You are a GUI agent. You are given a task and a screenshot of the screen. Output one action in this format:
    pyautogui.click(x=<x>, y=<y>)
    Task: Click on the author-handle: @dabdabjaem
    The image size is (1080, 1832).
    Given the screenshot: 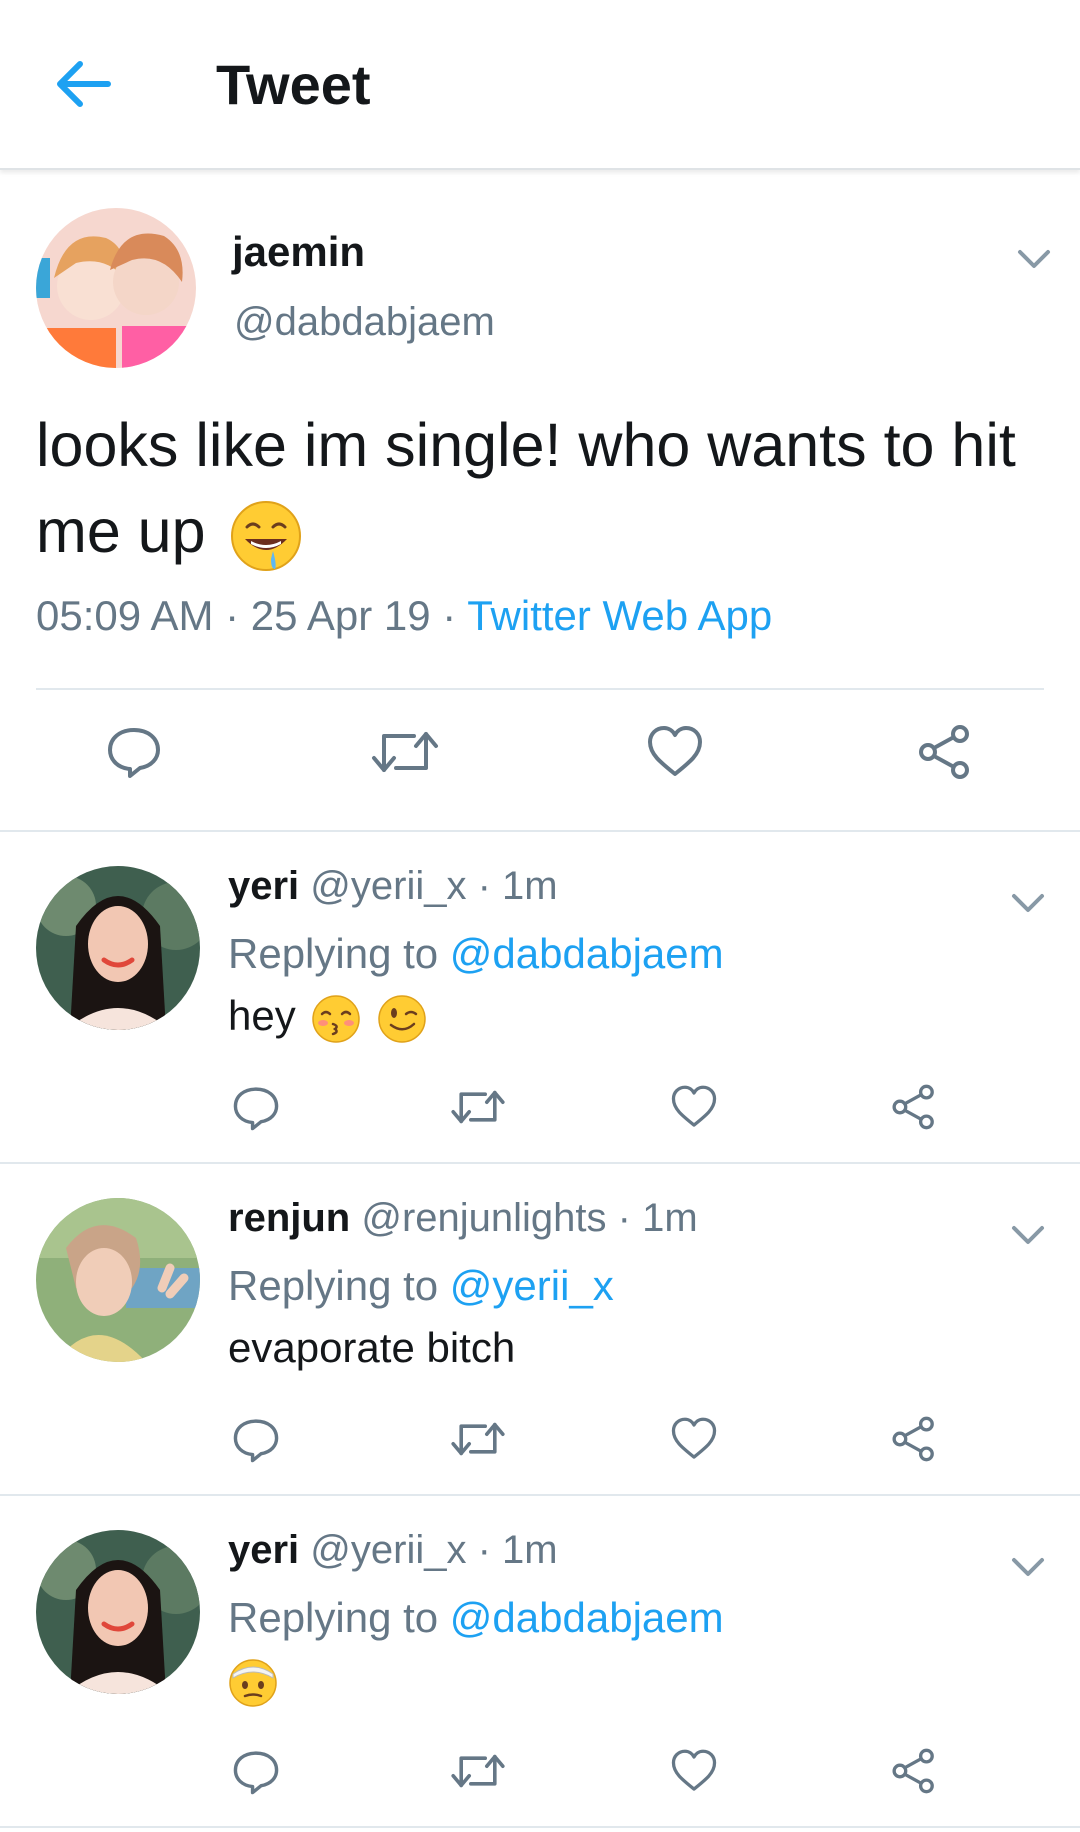 What is the action you would take?
    pyautogui.click(x=364, y=322)
    